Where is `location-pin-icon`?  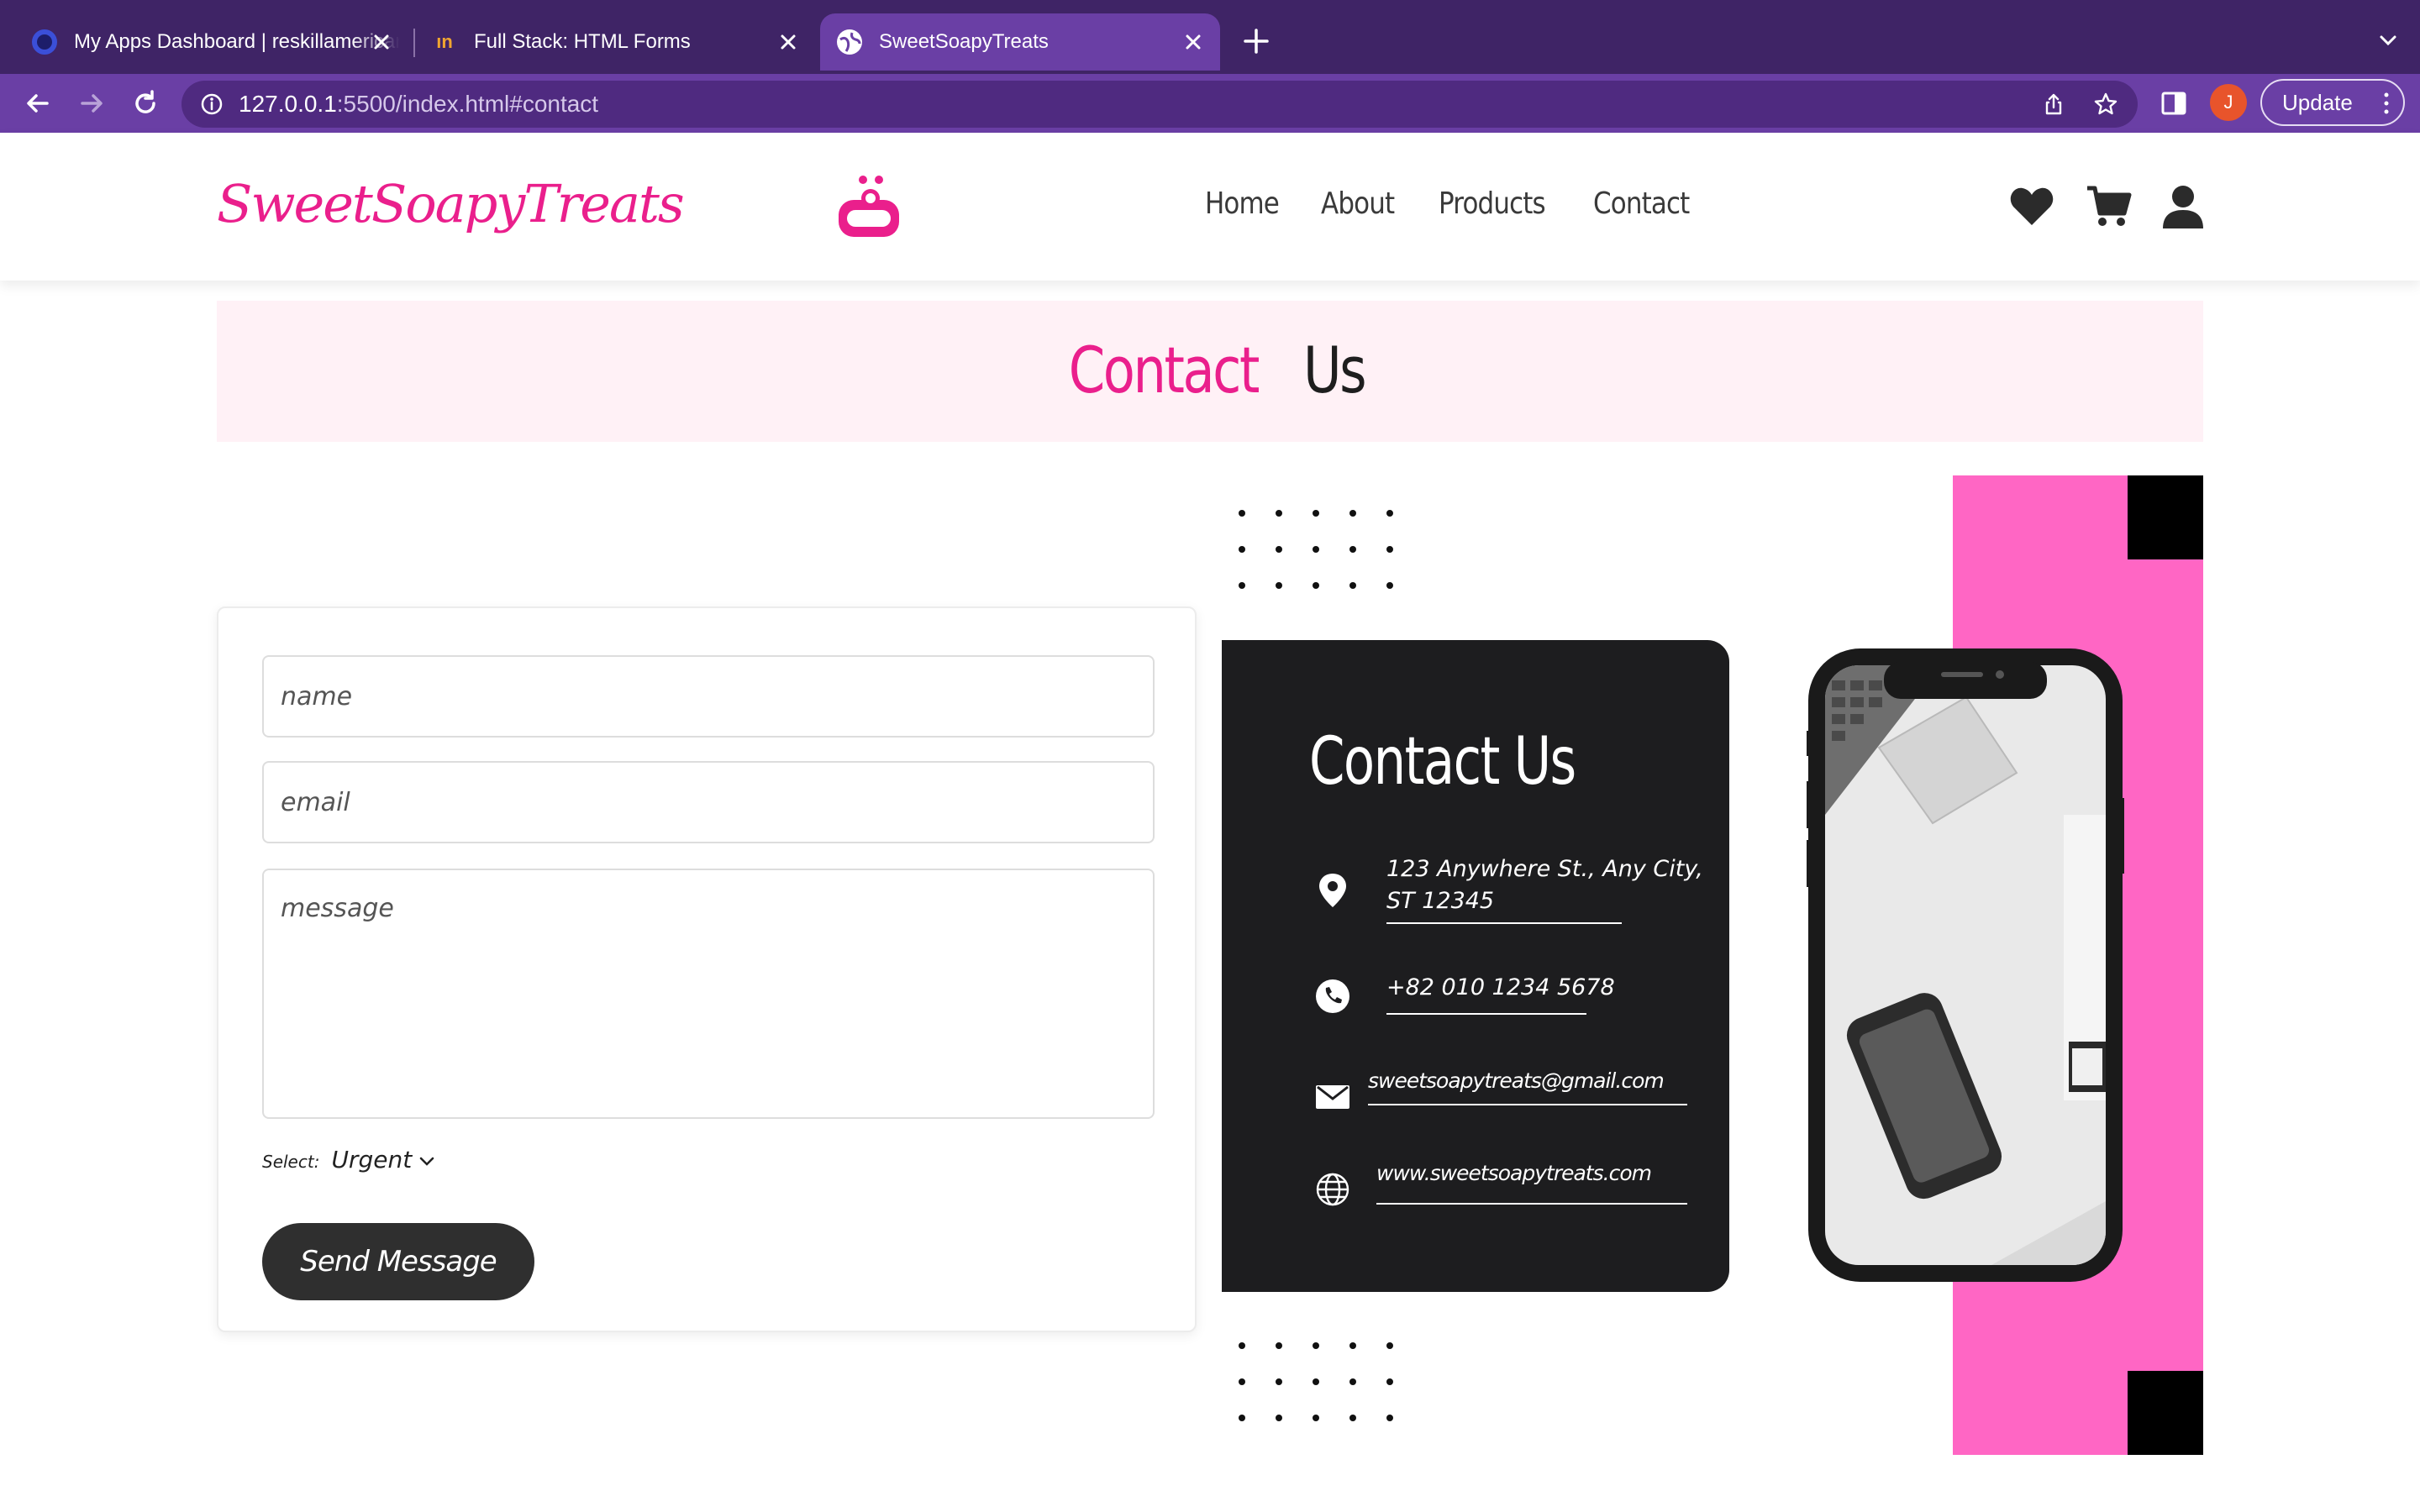 location-pin-icon is located at coordinates (1332, 890).